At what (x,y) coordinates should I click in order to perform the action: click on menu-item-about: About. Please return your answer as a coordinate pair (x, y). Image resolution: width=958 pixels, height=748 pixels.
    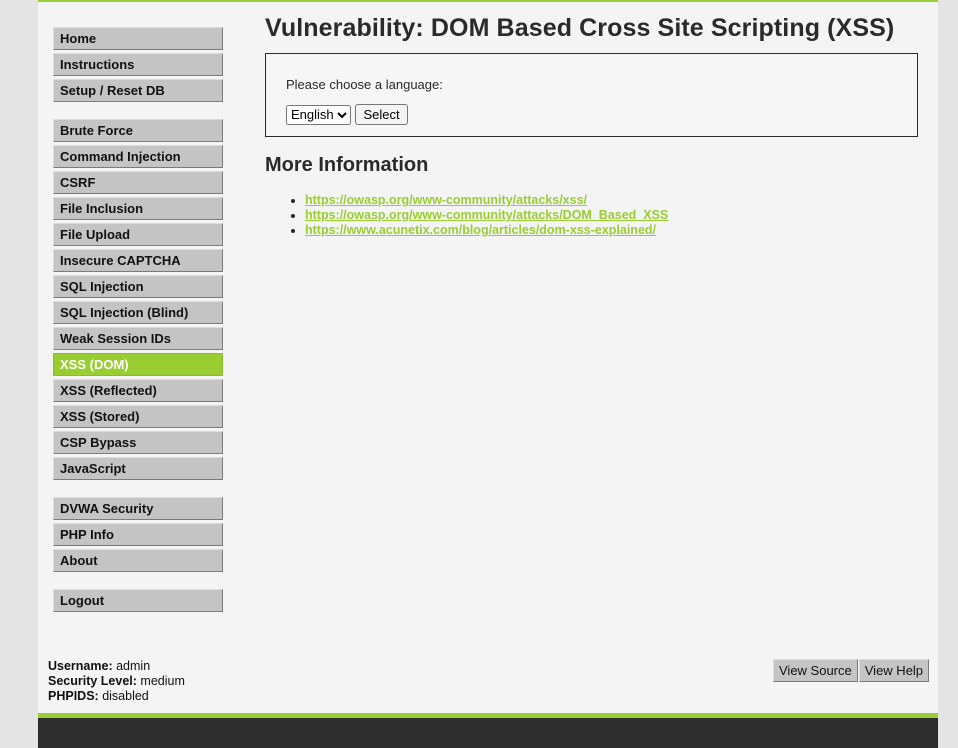
    Looking at the image, I should click on (138, 560).